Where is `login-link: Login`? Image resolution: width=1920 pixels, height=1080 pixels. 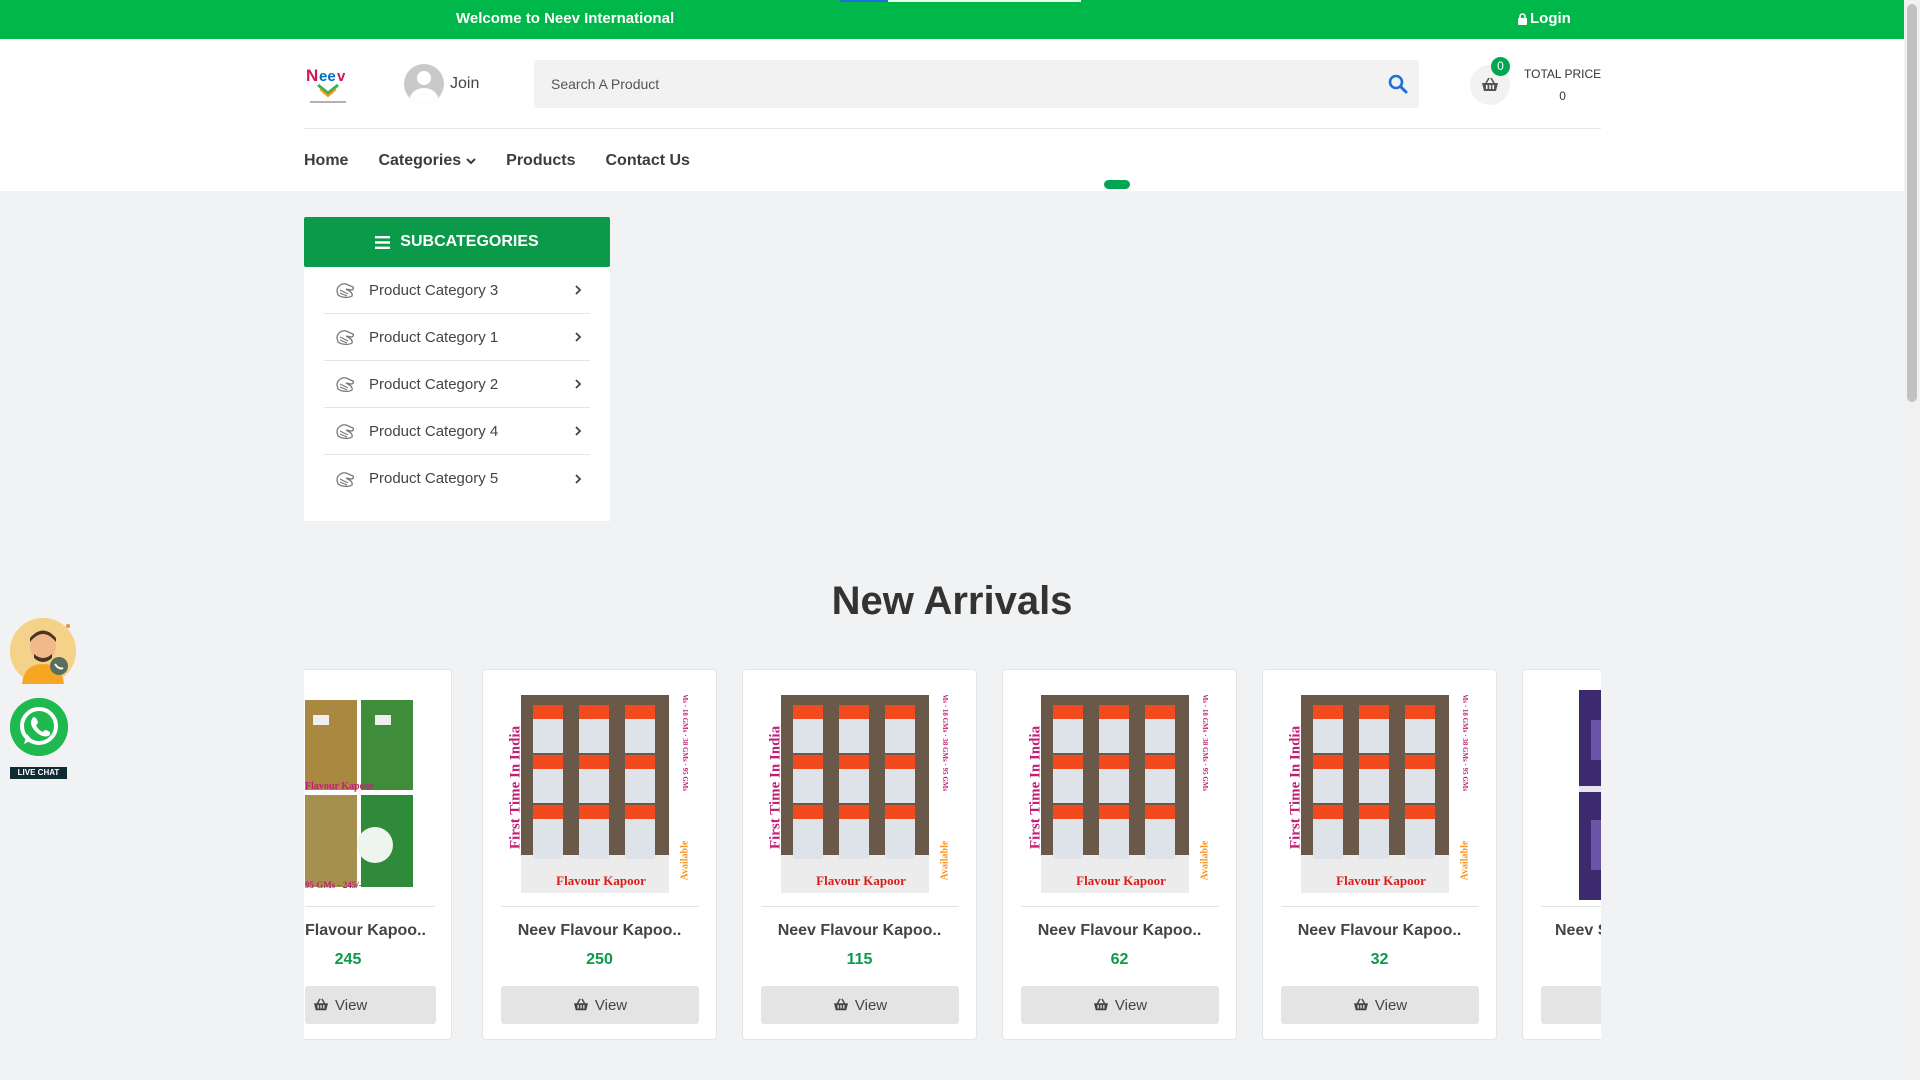 login-link: Login is located at coordinates (1544, 18).